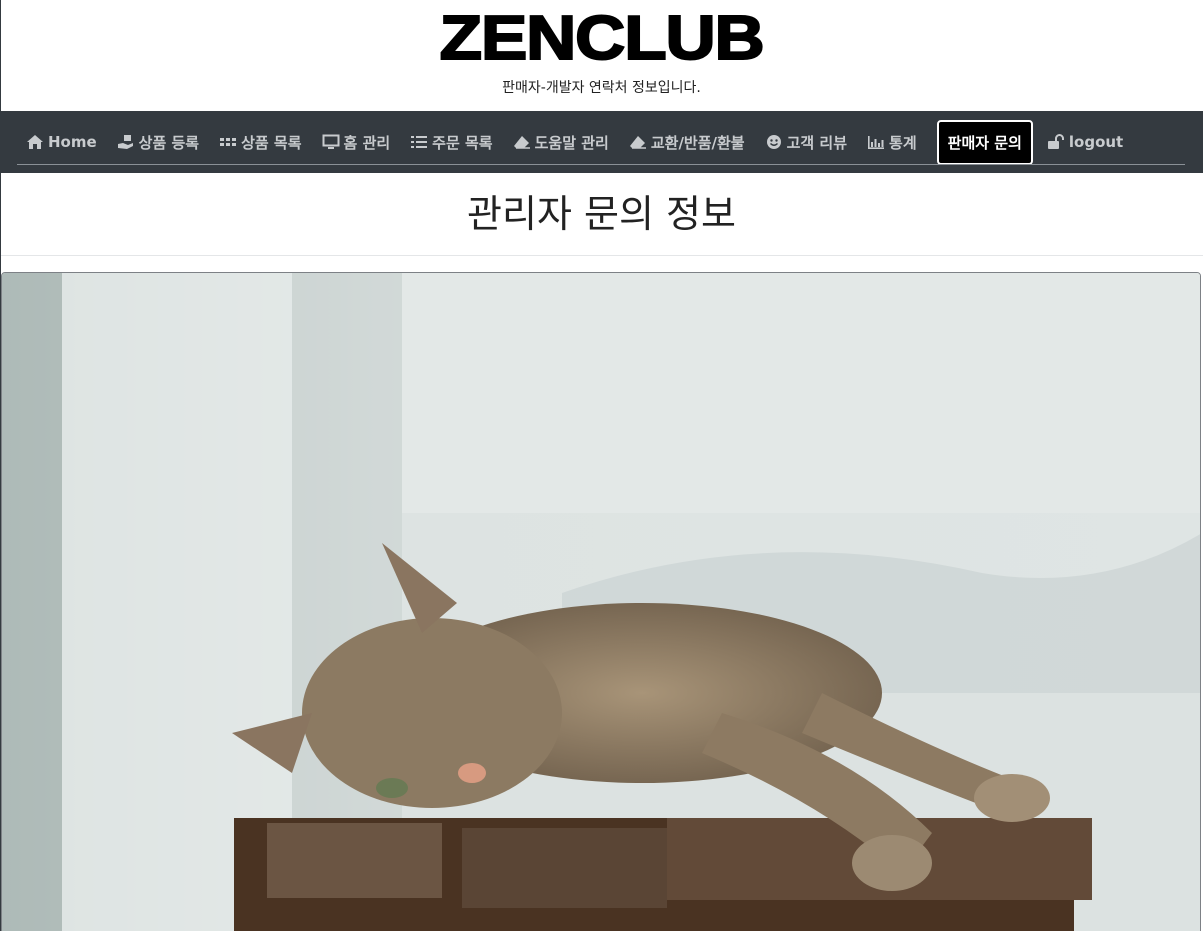 The image size is (1203, 931). Describe the element at coordinates (72, 142) in the screenshot. I see `nav-item-label: Home` at that location.